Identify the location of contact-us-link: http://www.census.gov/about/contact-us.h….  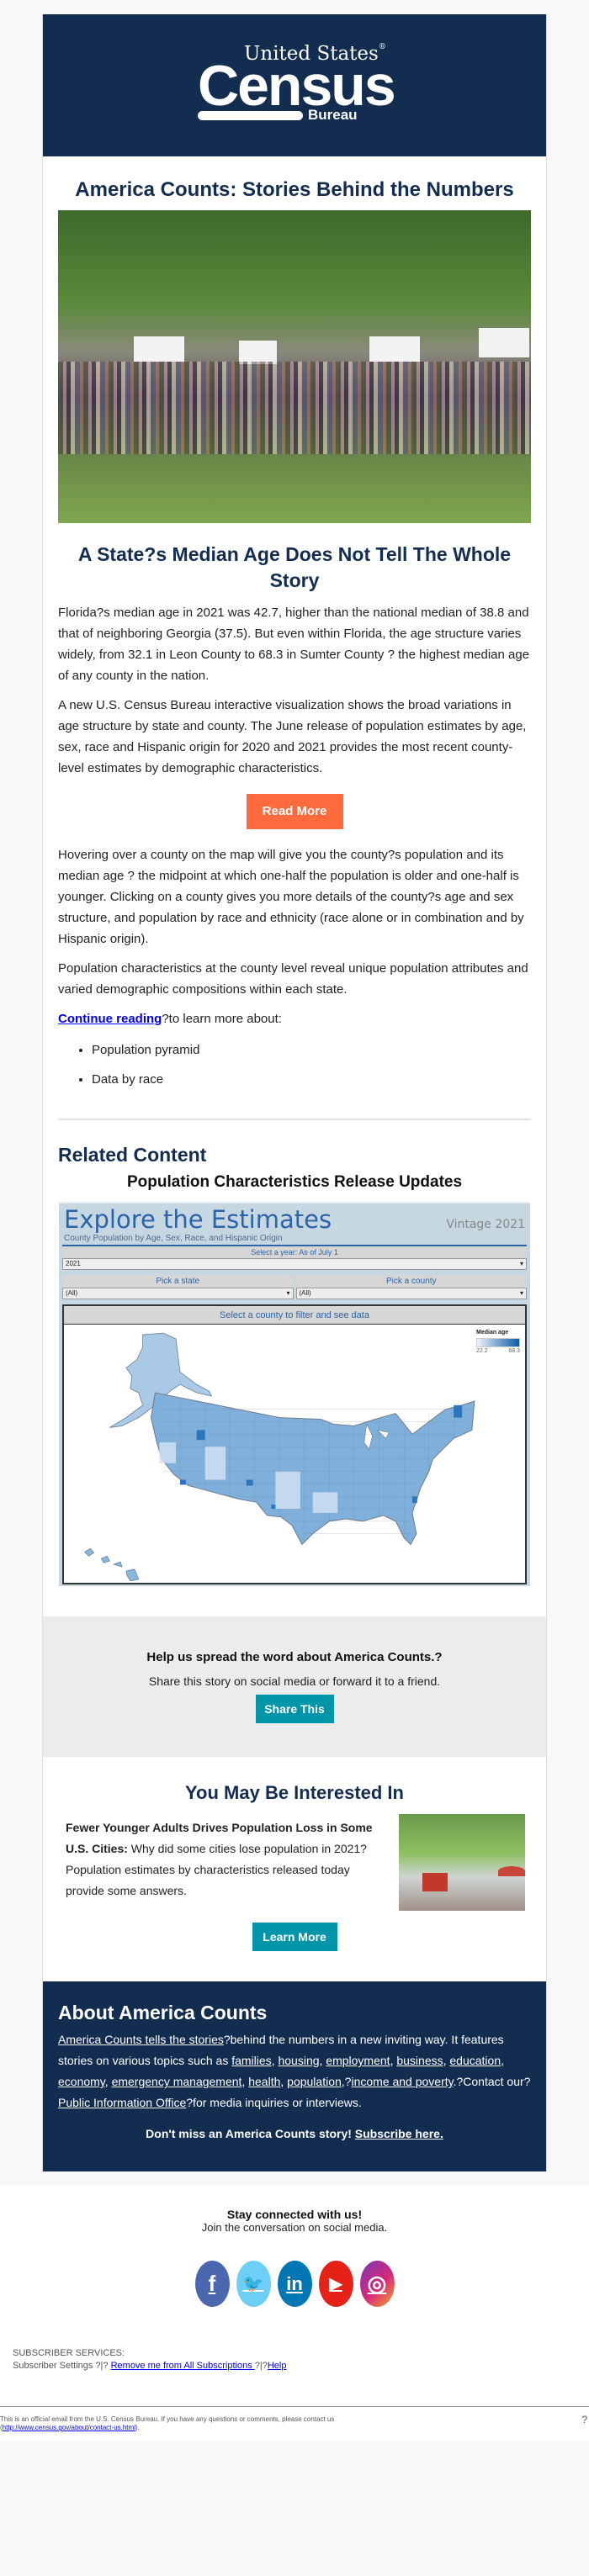
(69, 2427).